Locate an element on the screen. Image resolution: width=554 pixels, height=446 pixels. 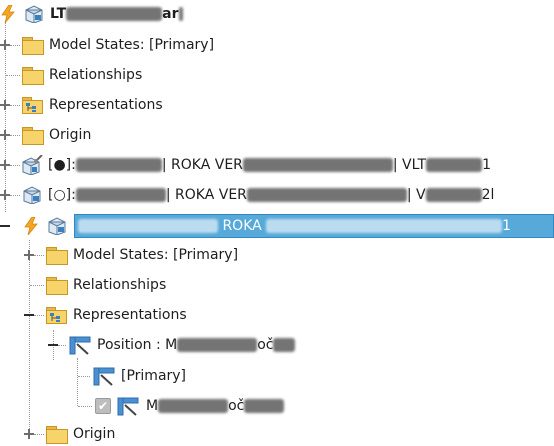
occurrence-prefix: [●]: is located at coordinates (62, 165).